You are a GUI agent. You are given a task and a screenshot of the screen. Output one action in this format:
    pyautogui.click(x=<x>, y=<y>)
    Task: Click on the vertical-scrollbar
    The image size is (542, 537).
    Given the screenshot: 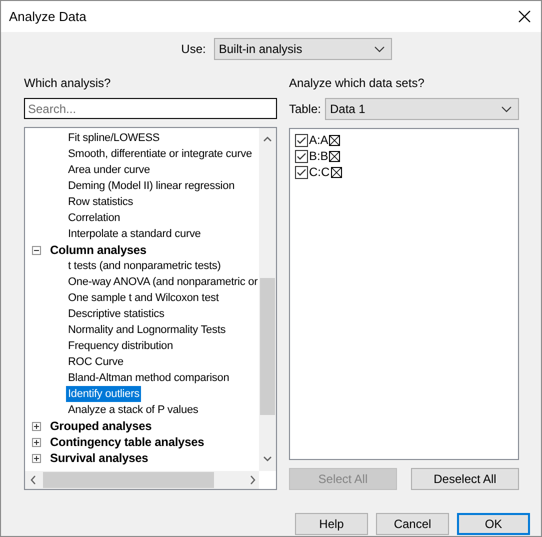 What is the action you would take?
    pyautogui.click(x=267, y=299)
    